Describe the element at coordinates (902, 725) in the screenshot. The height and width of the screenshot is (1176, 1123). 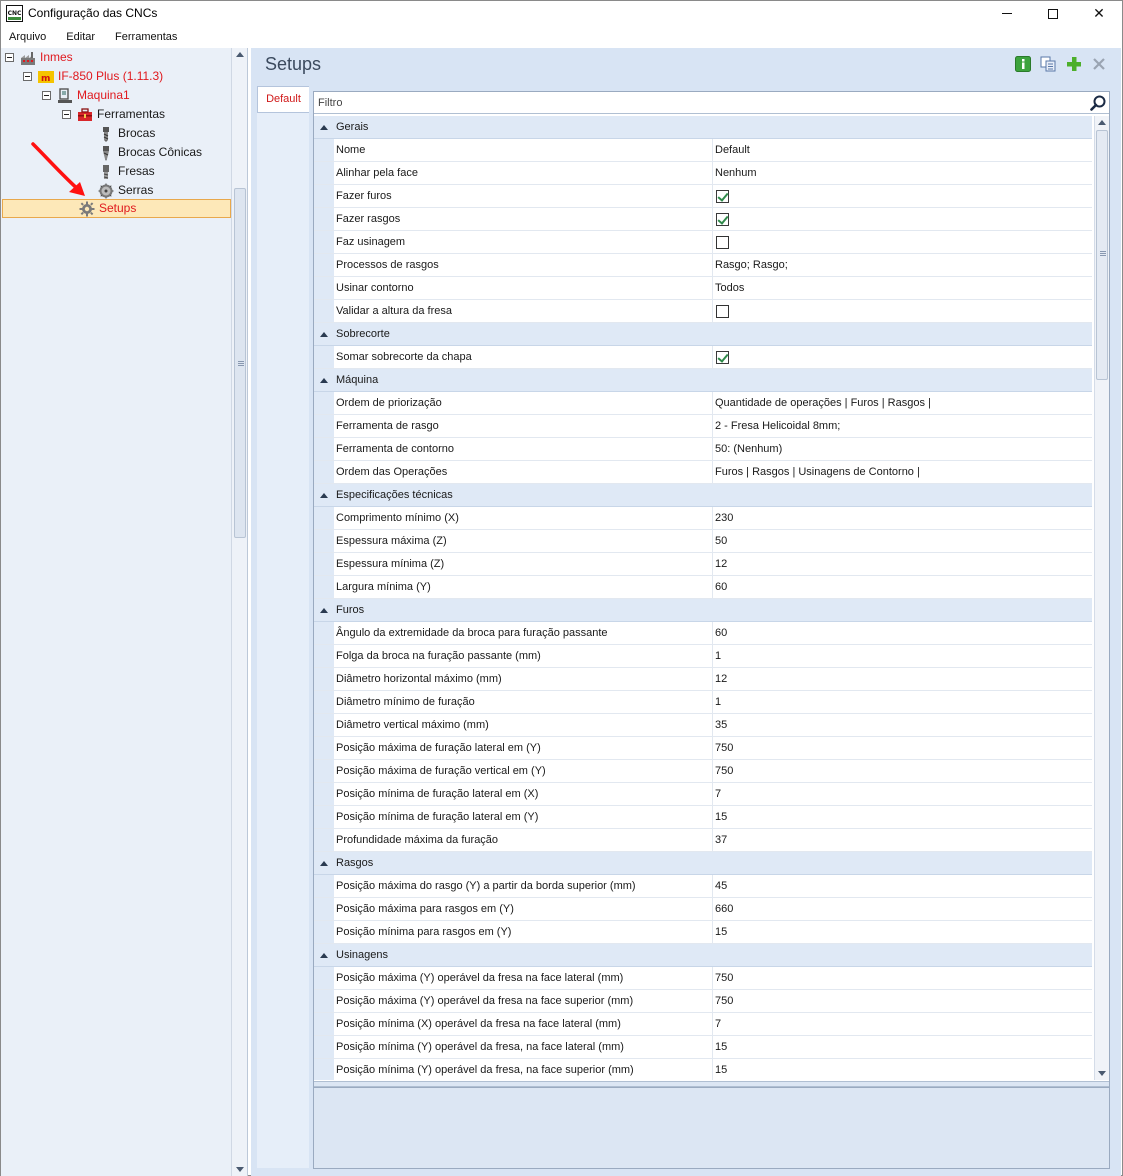
I see `property-value: 35` at that location.